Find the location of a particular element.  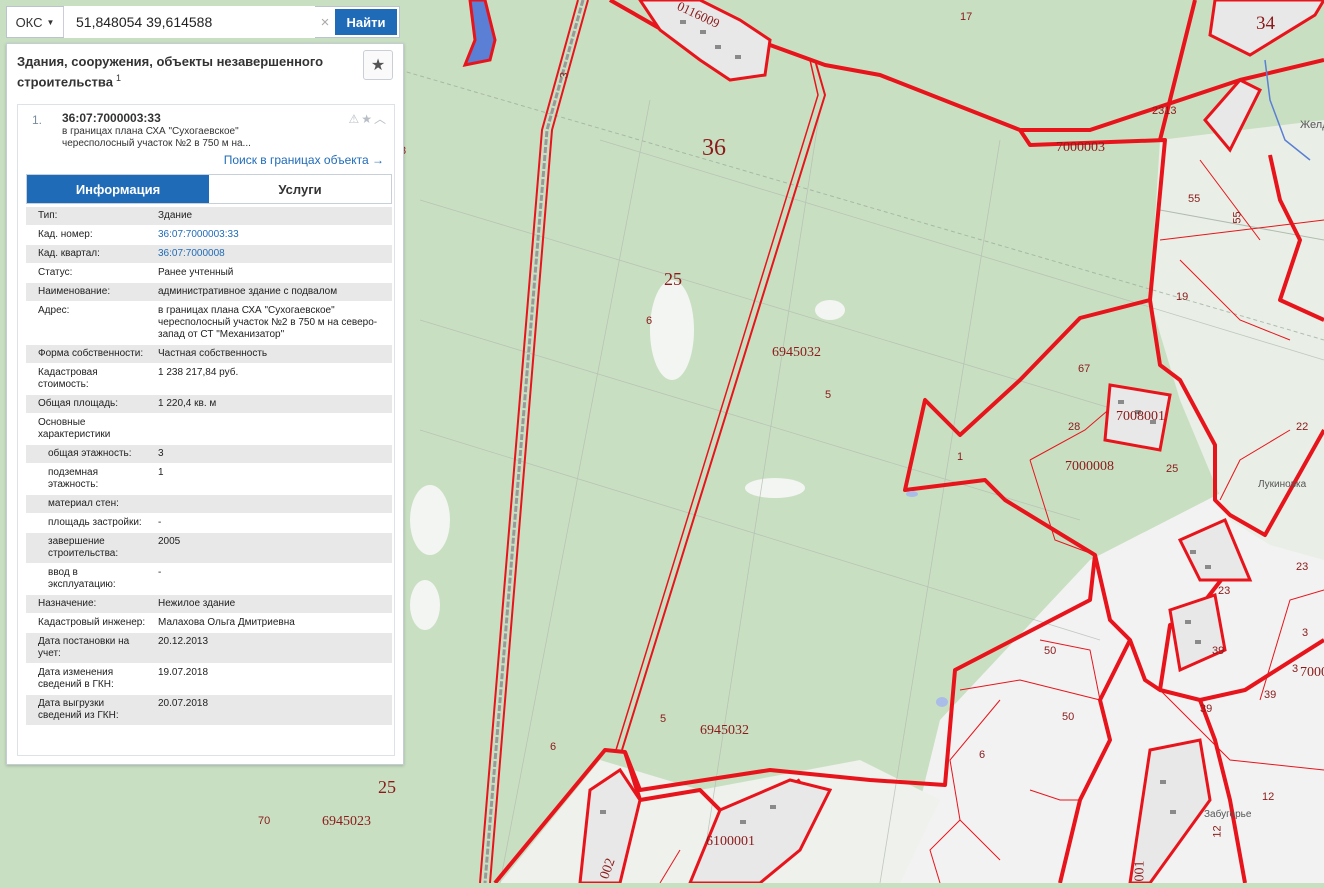

property-key: Кад. номер: is located at coordinates (65, 234).